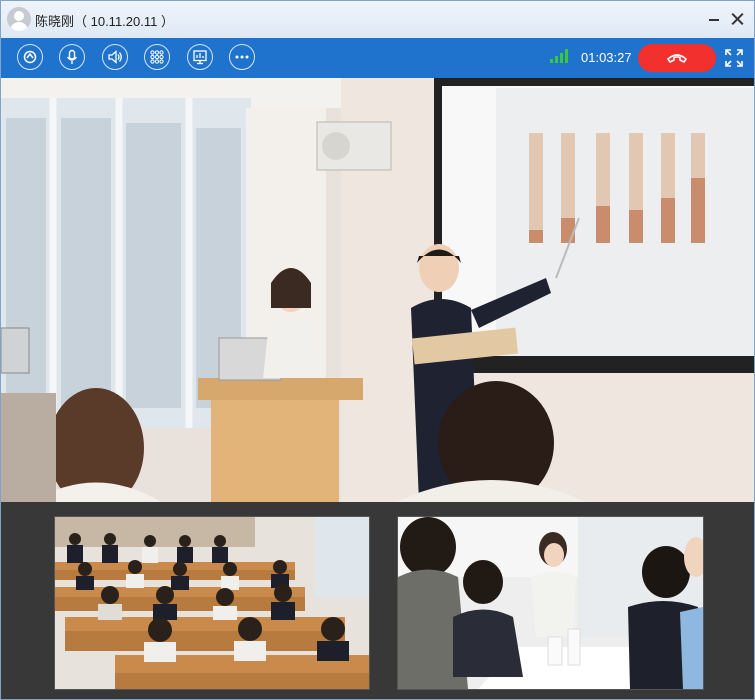  I want to click on signal-strength-icon, so click(559, 56).